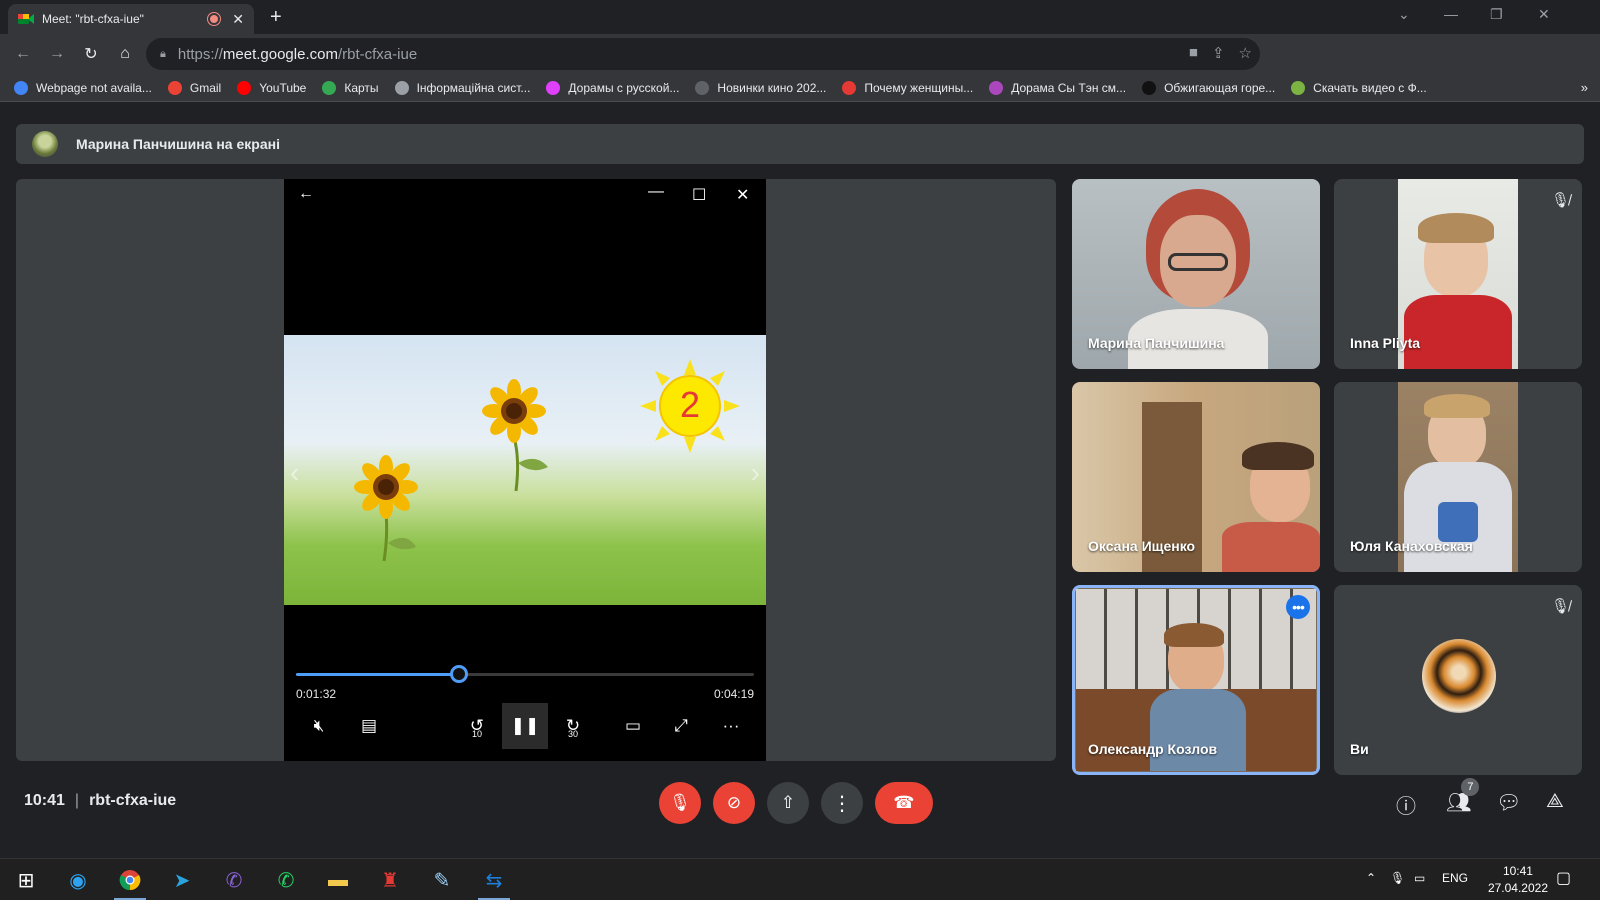 The height and width of the screenshot is (900, 1600). What do you see at coordinates (130, 882) in the screenshot?
I see `chrome-browser-icon` at bounding box center [130, 882].